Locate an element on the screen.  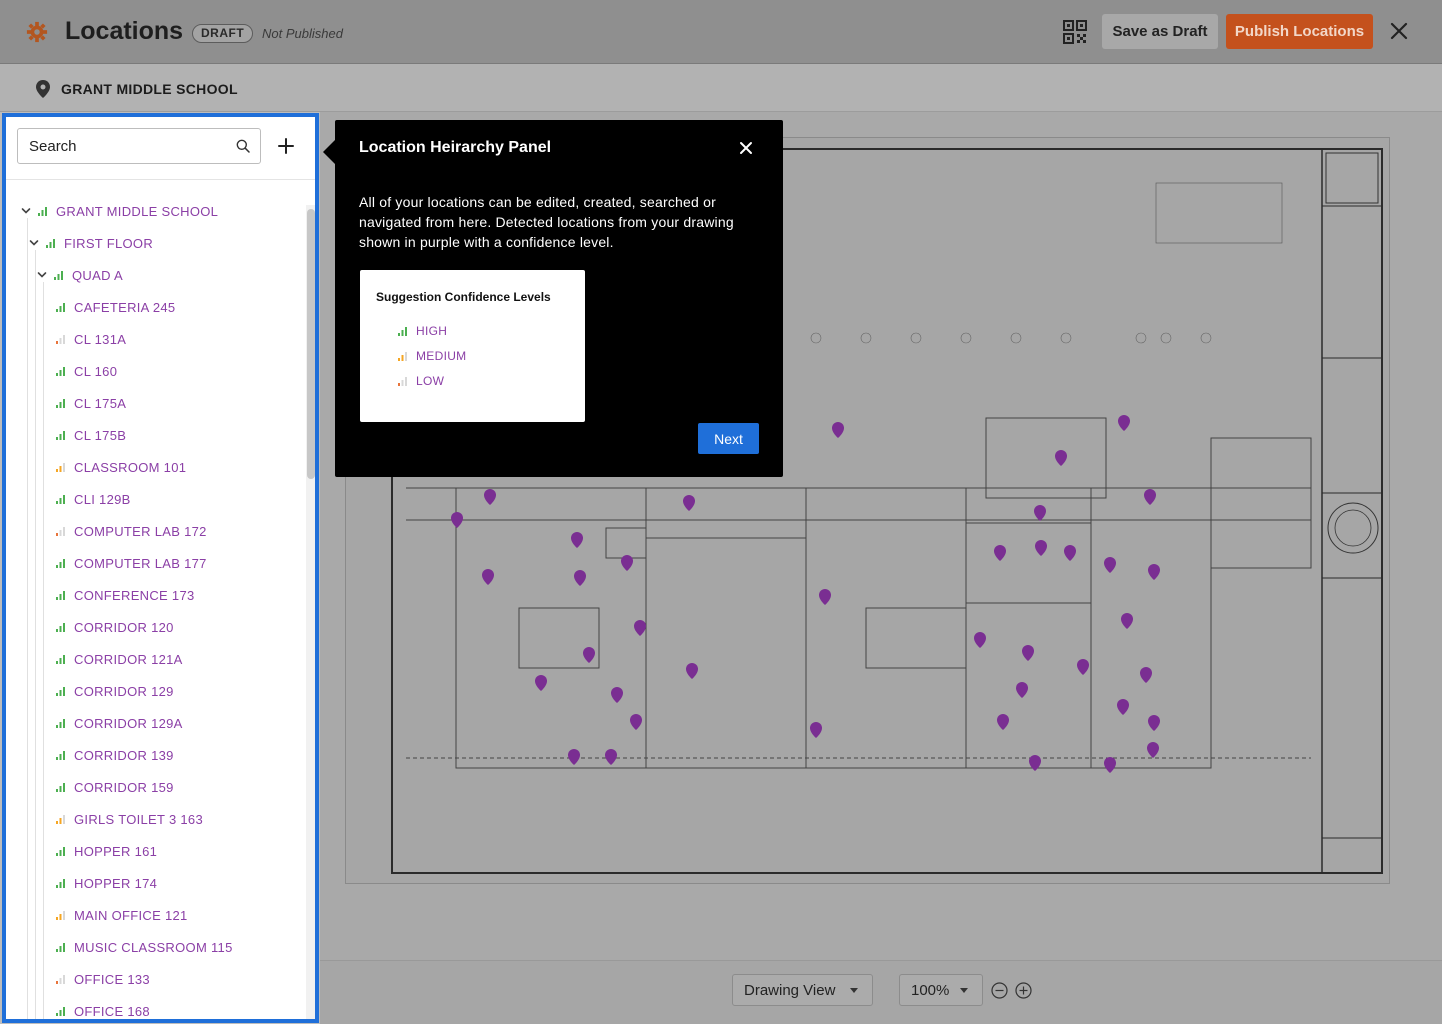
tree-item: HOPPER 174 is located at coordinates (106, 883).